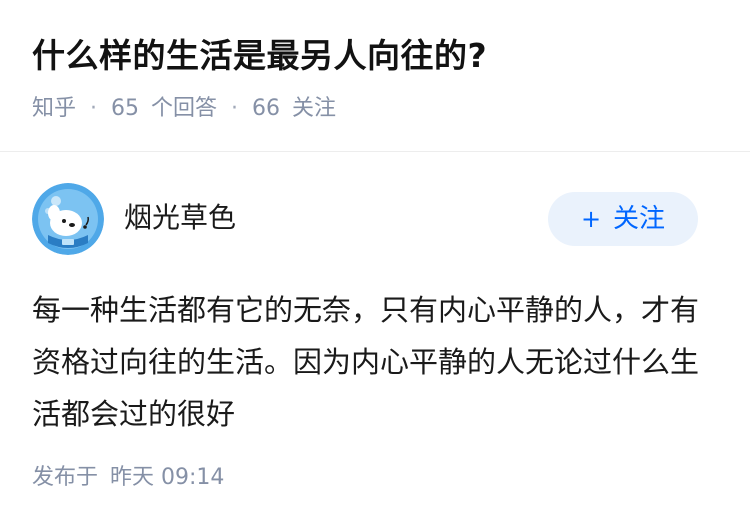 The width and height of the screenshot is (750, 530). I want to click on author-avatar, so click(68, 219).